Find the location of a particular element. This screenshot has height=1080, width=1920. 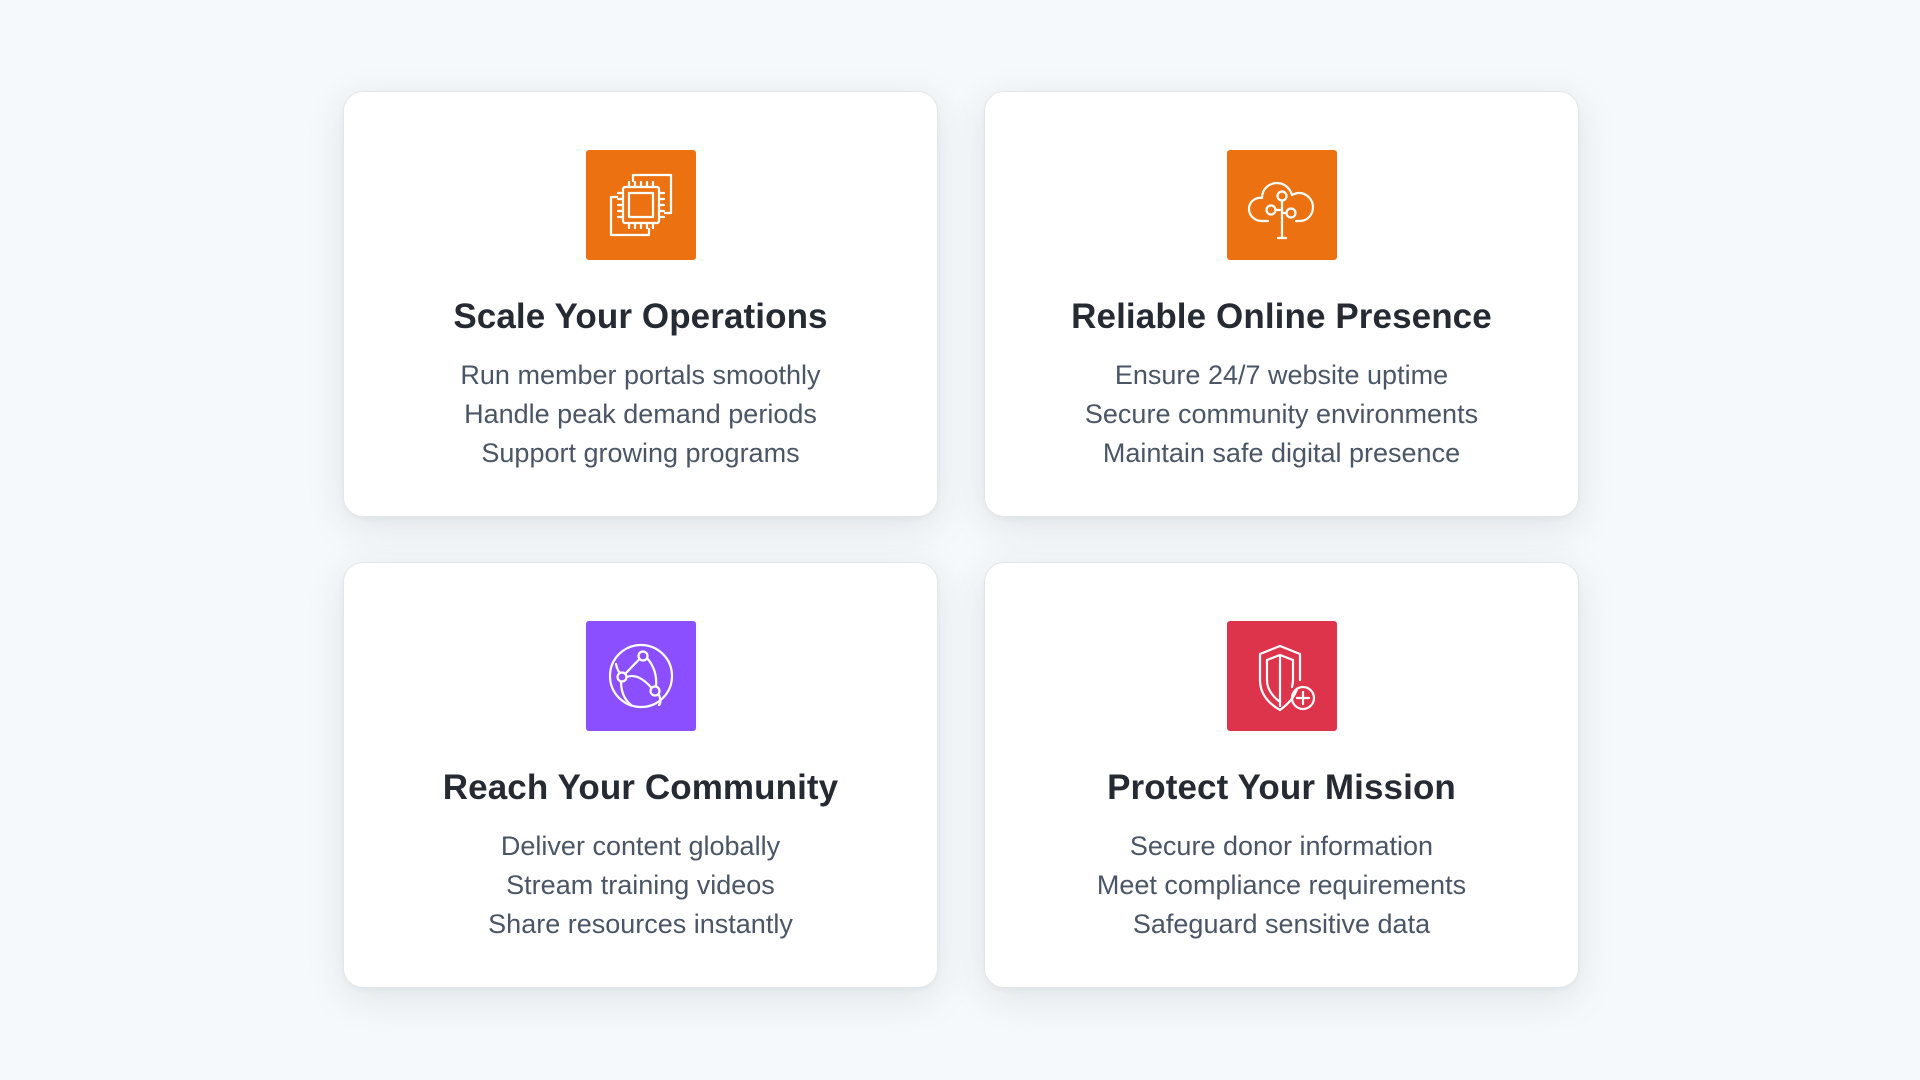

card-line: Meet compliance requirements is located at coordinates (1281, 885).